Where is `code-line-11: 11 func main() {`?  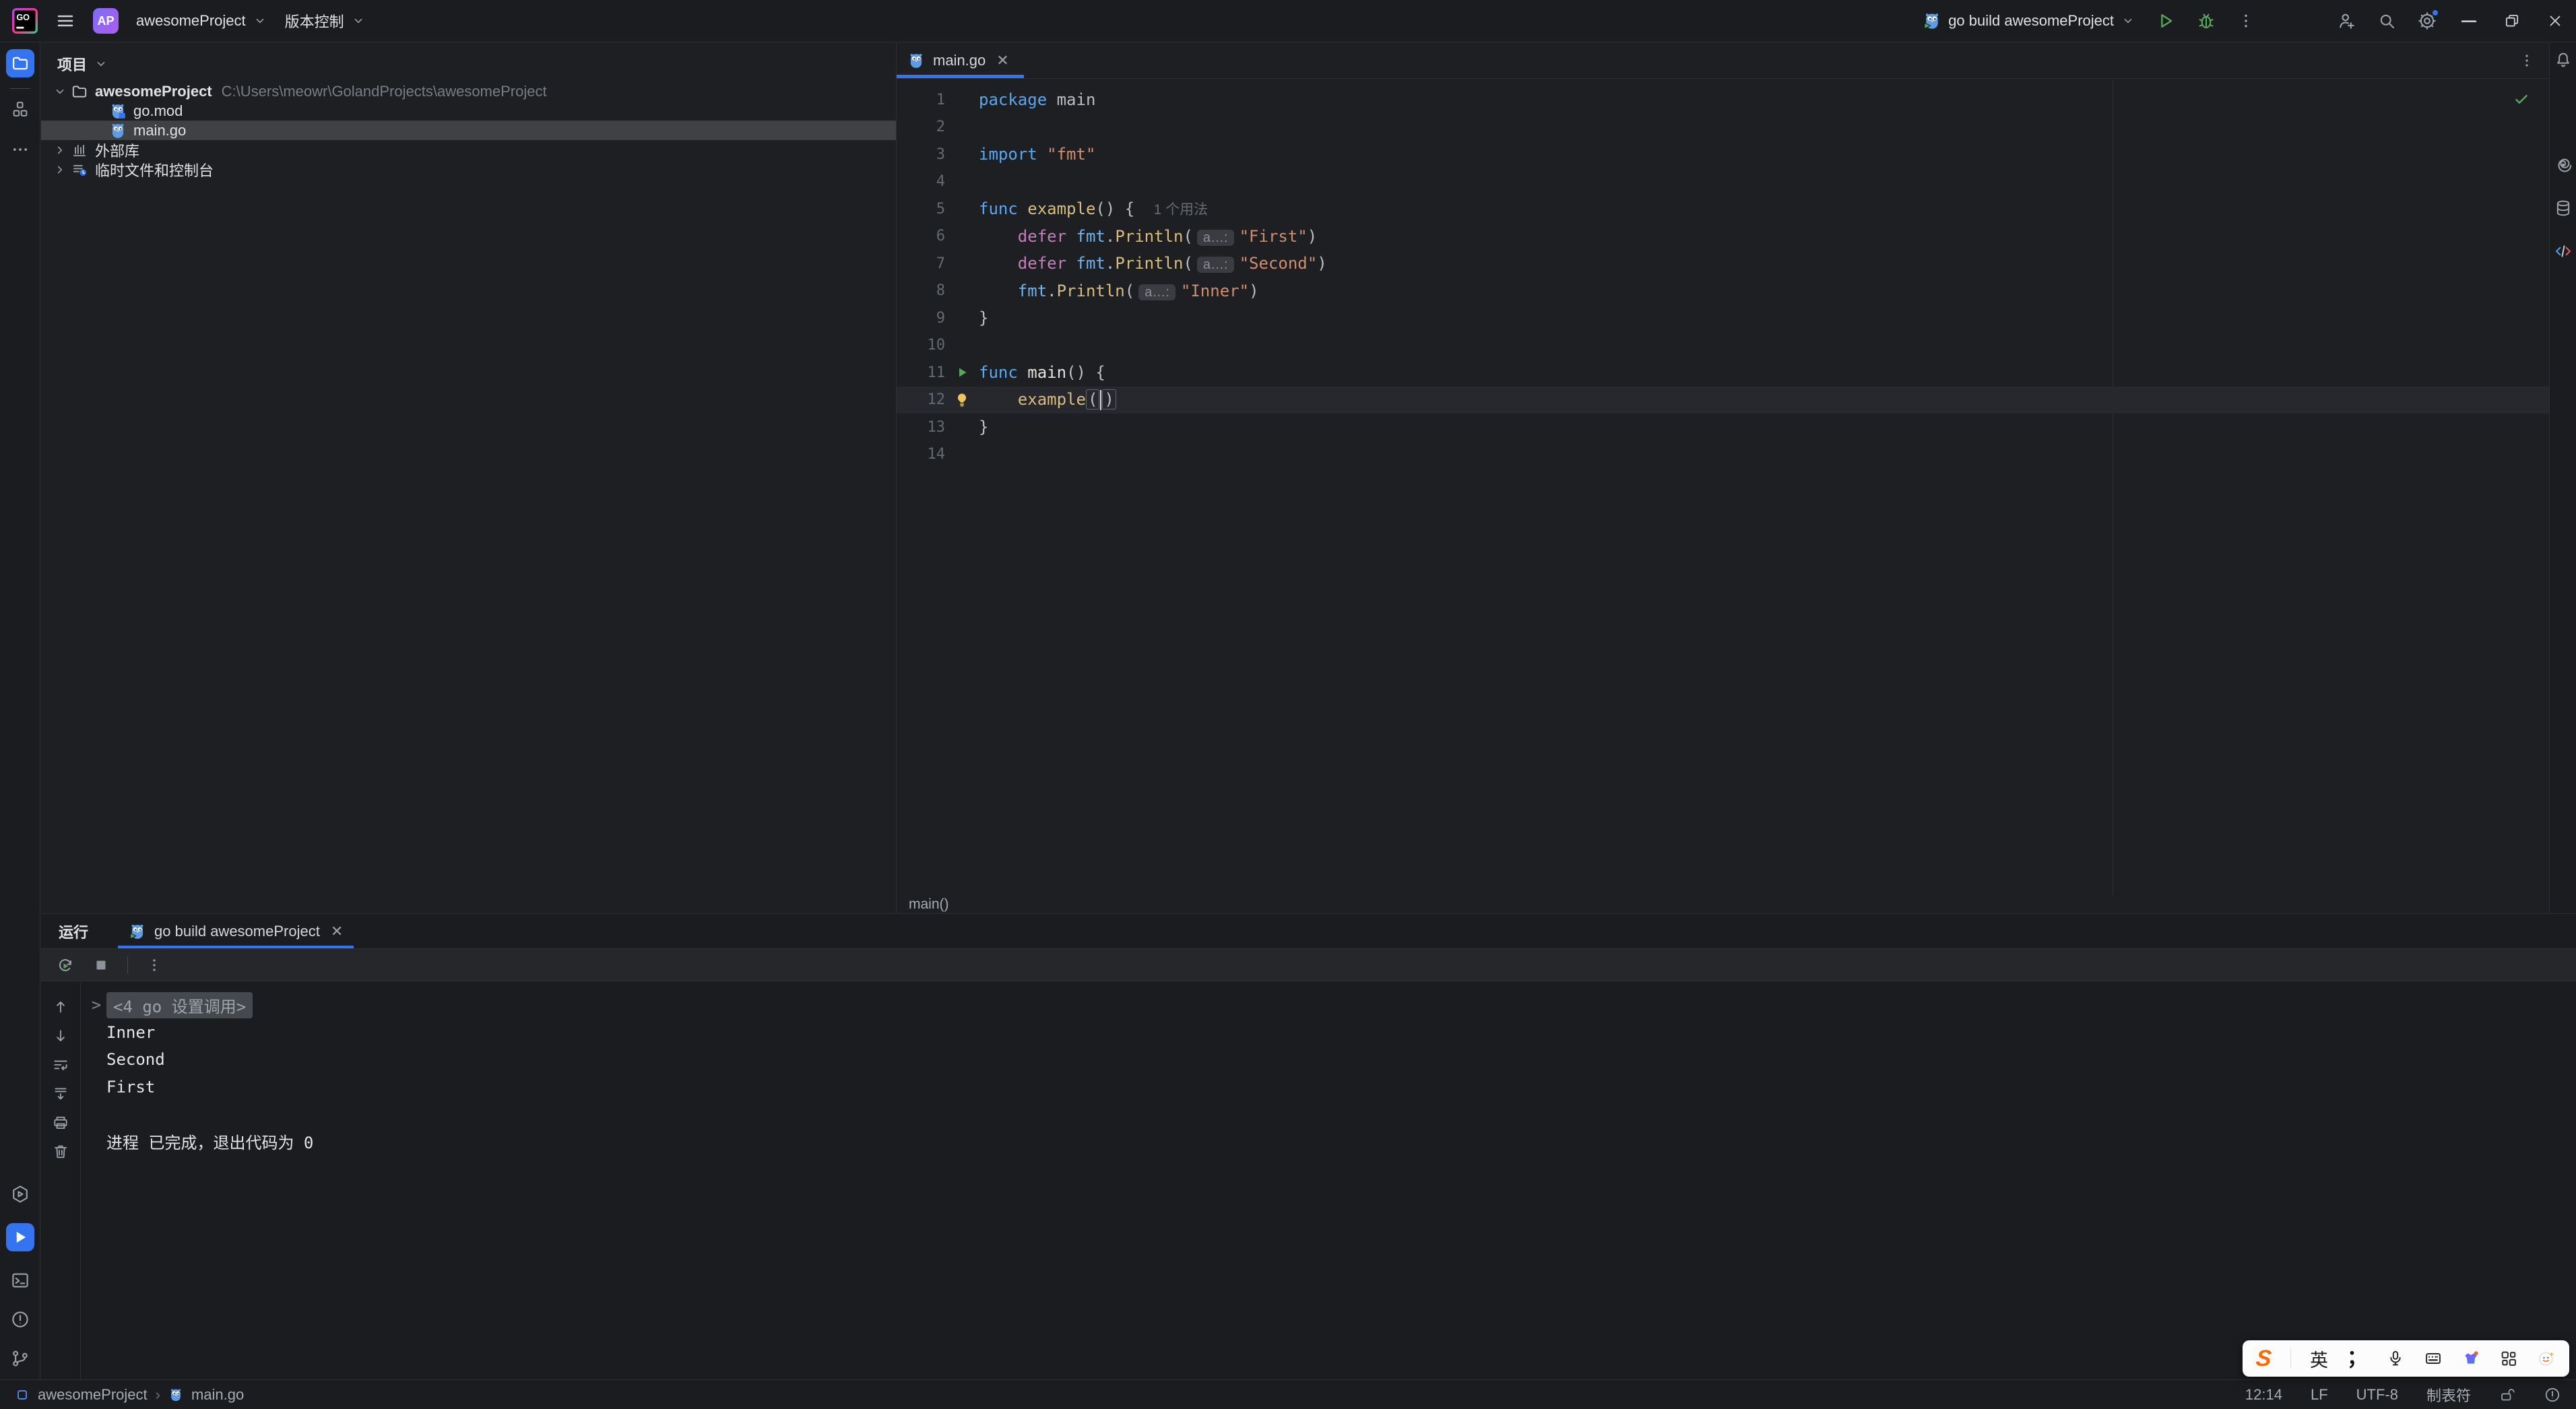
code-line-11: 11 func main() { is located at coordinates (1723, 373).